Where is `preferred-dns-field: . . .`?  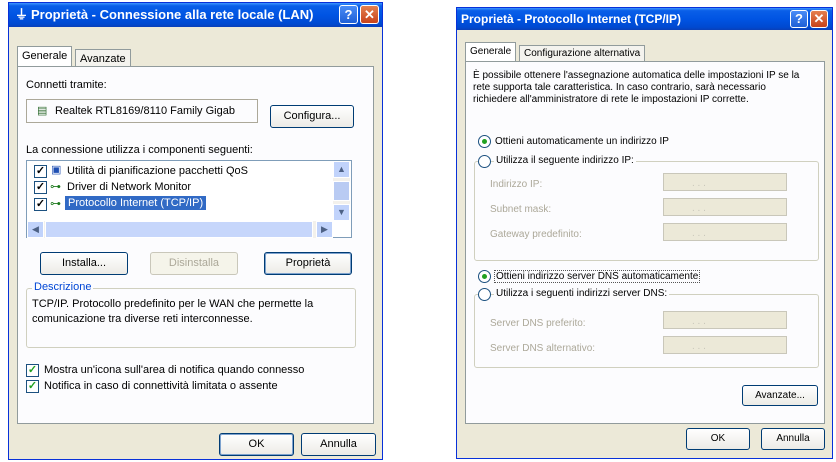
preferred-dns-field: . . . is located at coordinates (725, 320).